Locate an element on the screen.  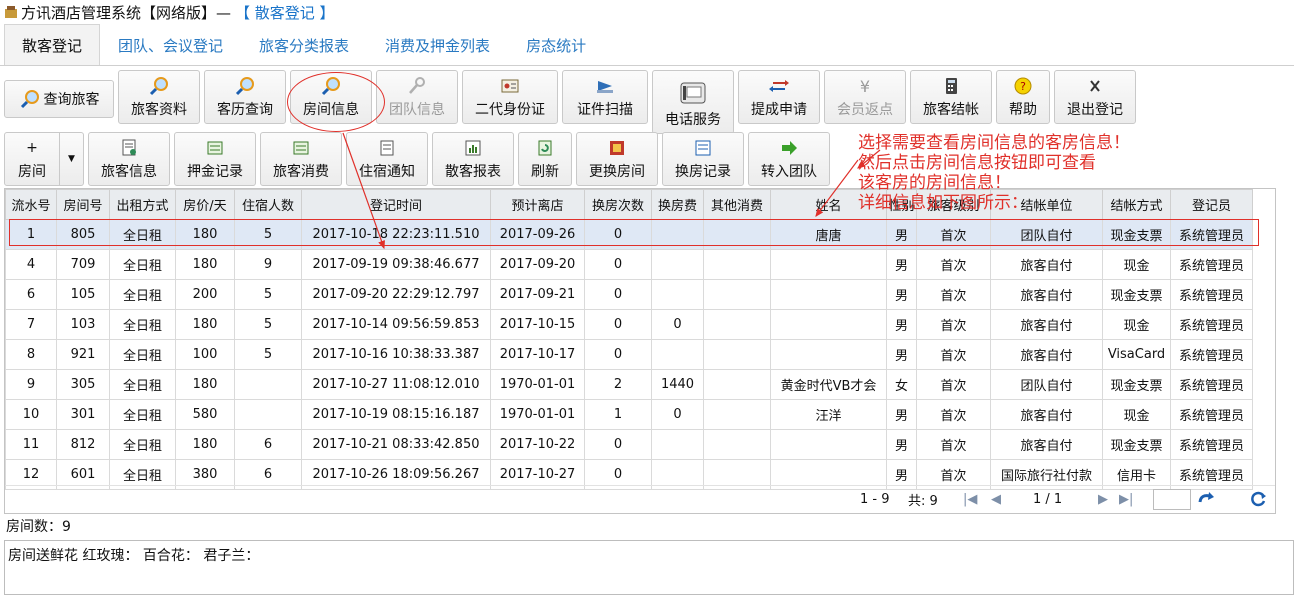
table-cell: 首次 is located at coordinates (953, 384).